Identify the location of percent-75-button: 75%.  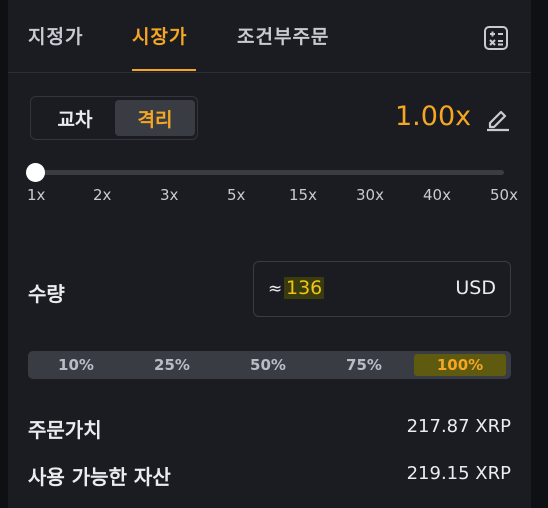
(364, 365).